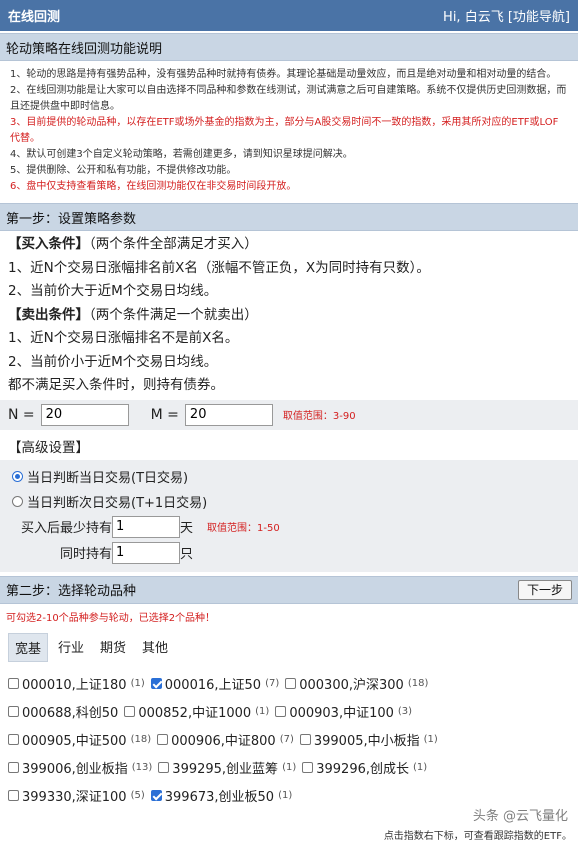 The height and width of the screenshot is (846, 578). I want to click on index-item-label: 000300,沪深300, so click(351, 685).